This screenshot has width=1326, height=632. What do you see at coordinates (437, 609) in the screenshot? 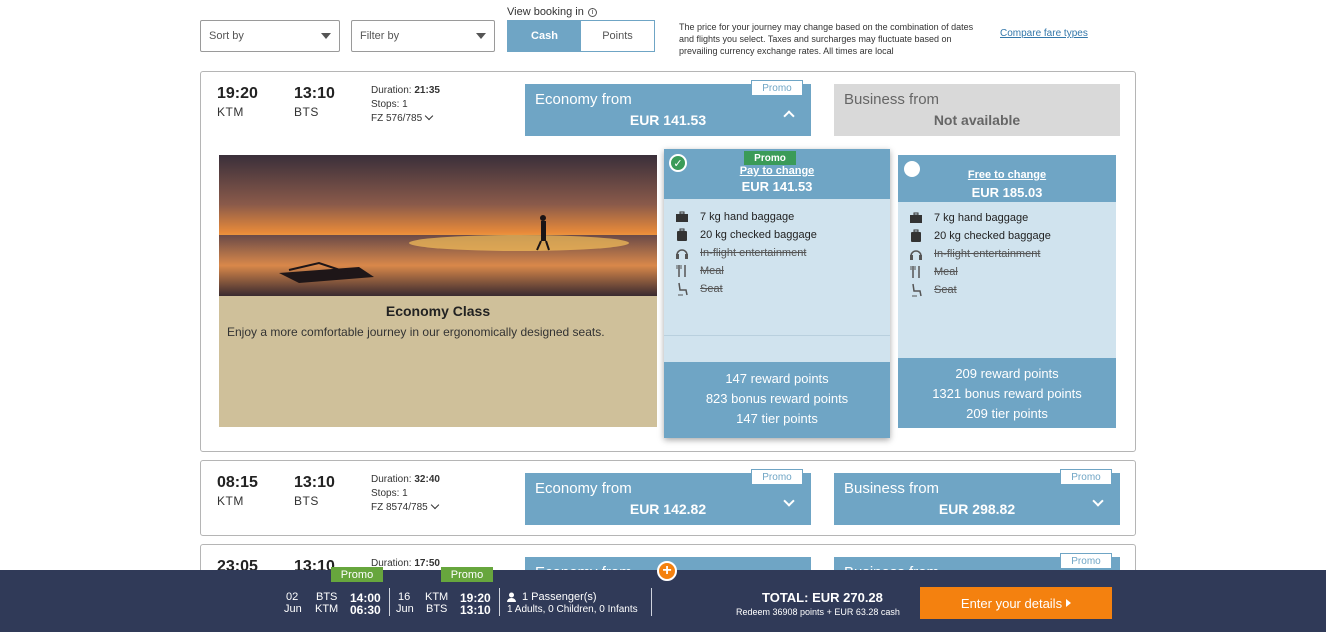
I see `leg2-to: BTS` at bounding box center [437, 609].